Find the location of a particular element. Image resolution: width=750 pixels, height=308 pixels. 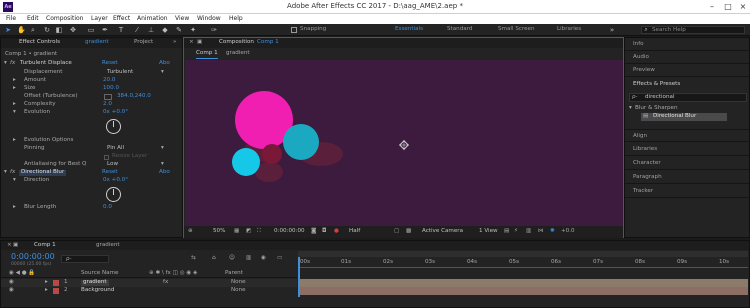

audio-panel: Audio is located at coordinates (687, 57).